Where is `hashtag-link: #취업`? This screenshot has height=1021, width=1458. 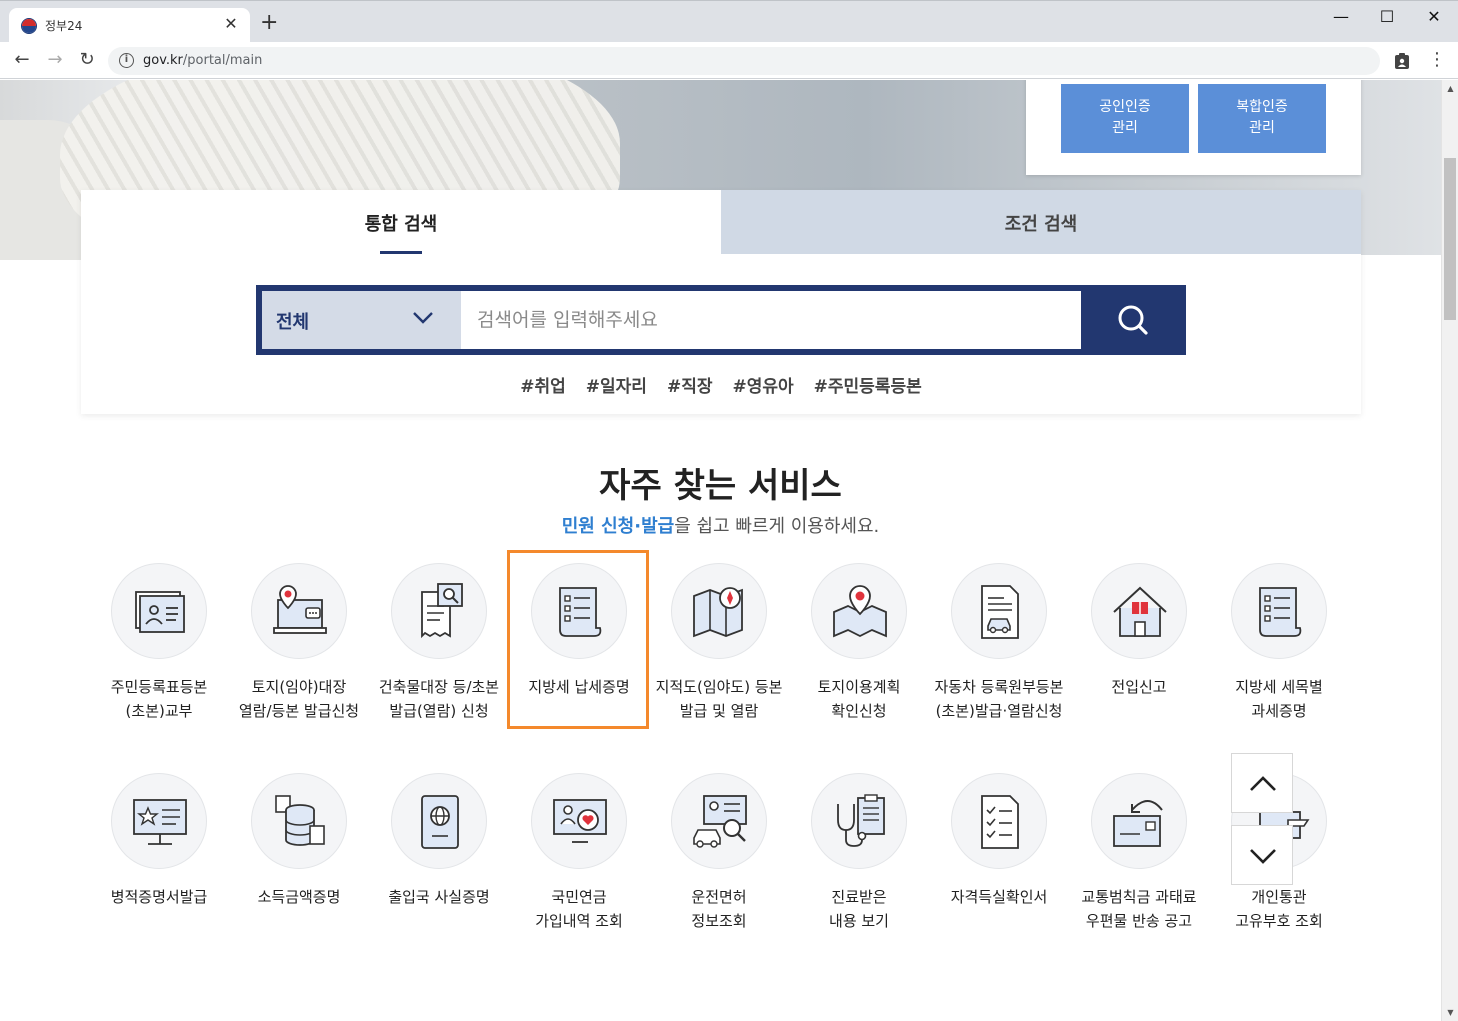 hashtag-link: #취업 is located at coordinates (543, 387).